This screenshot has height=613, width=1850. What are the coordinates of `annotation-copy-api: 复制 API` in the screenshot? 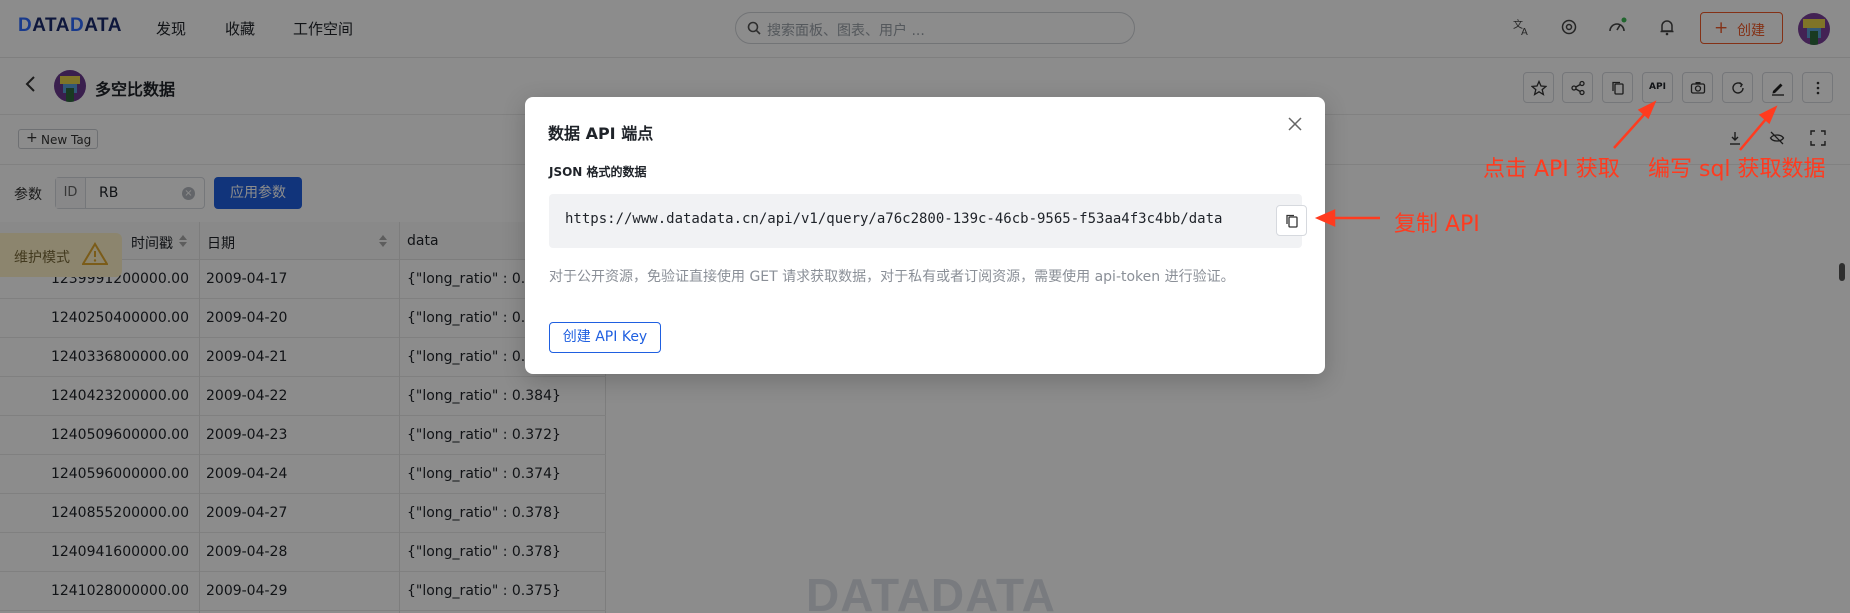 It's located at (1437, 224).